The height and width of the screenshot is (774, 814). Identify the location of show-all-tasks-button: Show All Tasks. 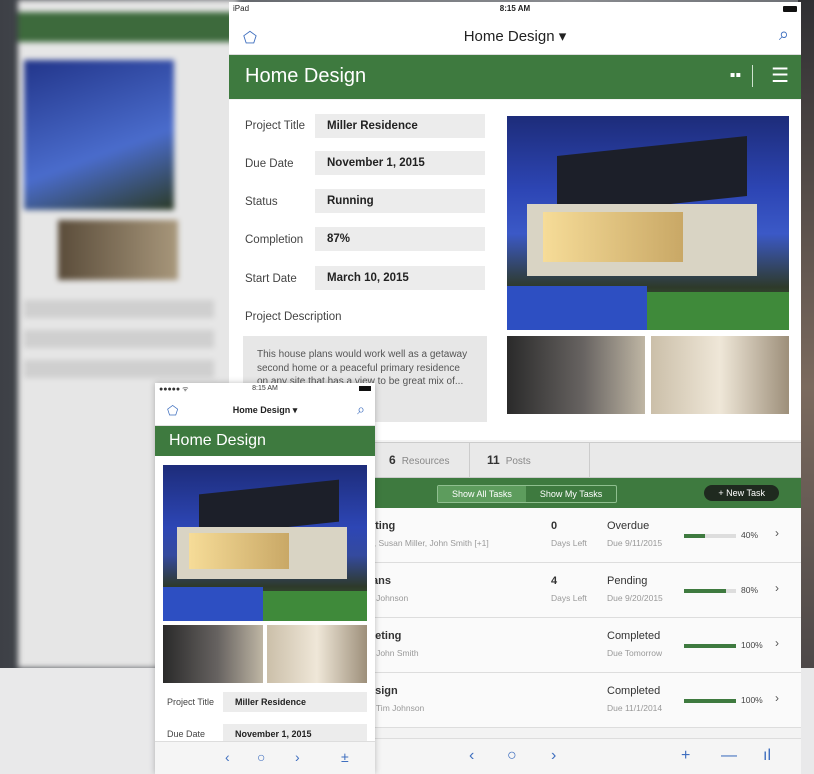
(482, 494).